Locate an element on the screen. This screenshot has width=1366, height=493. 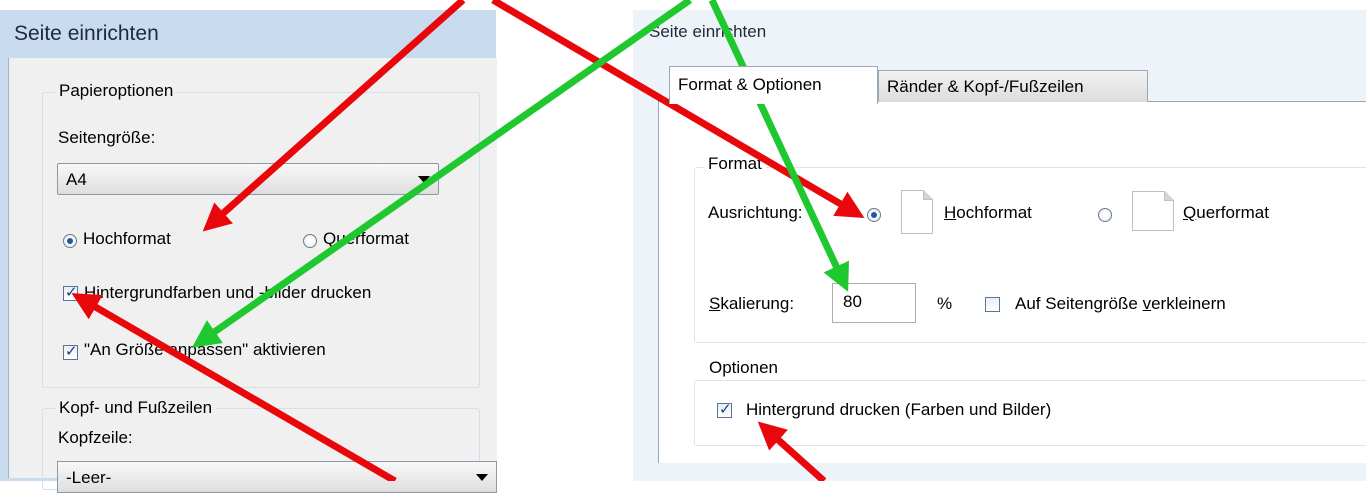
portrait-page-icon is located at coordinates (917, 212).